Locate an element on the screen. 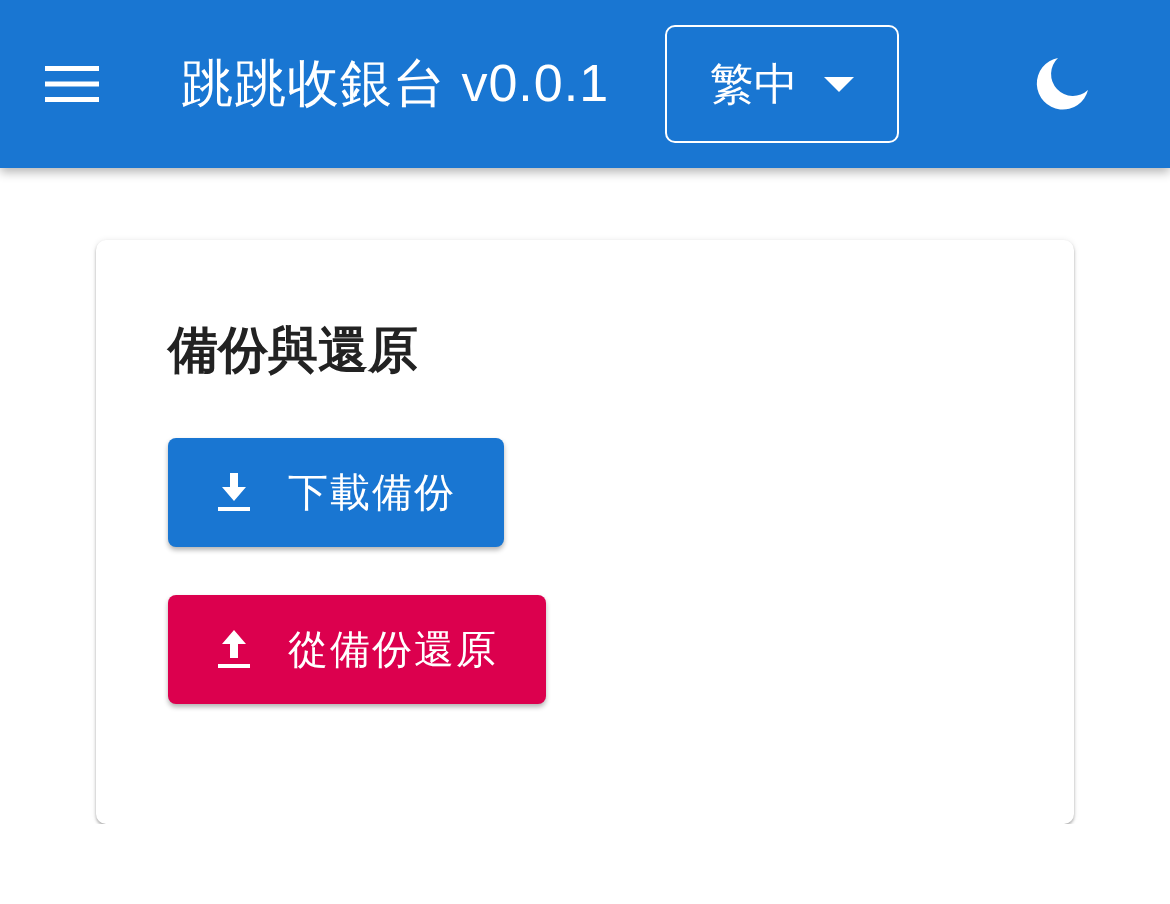  download-button: 下載備份 is located at coordinates (336, 492).